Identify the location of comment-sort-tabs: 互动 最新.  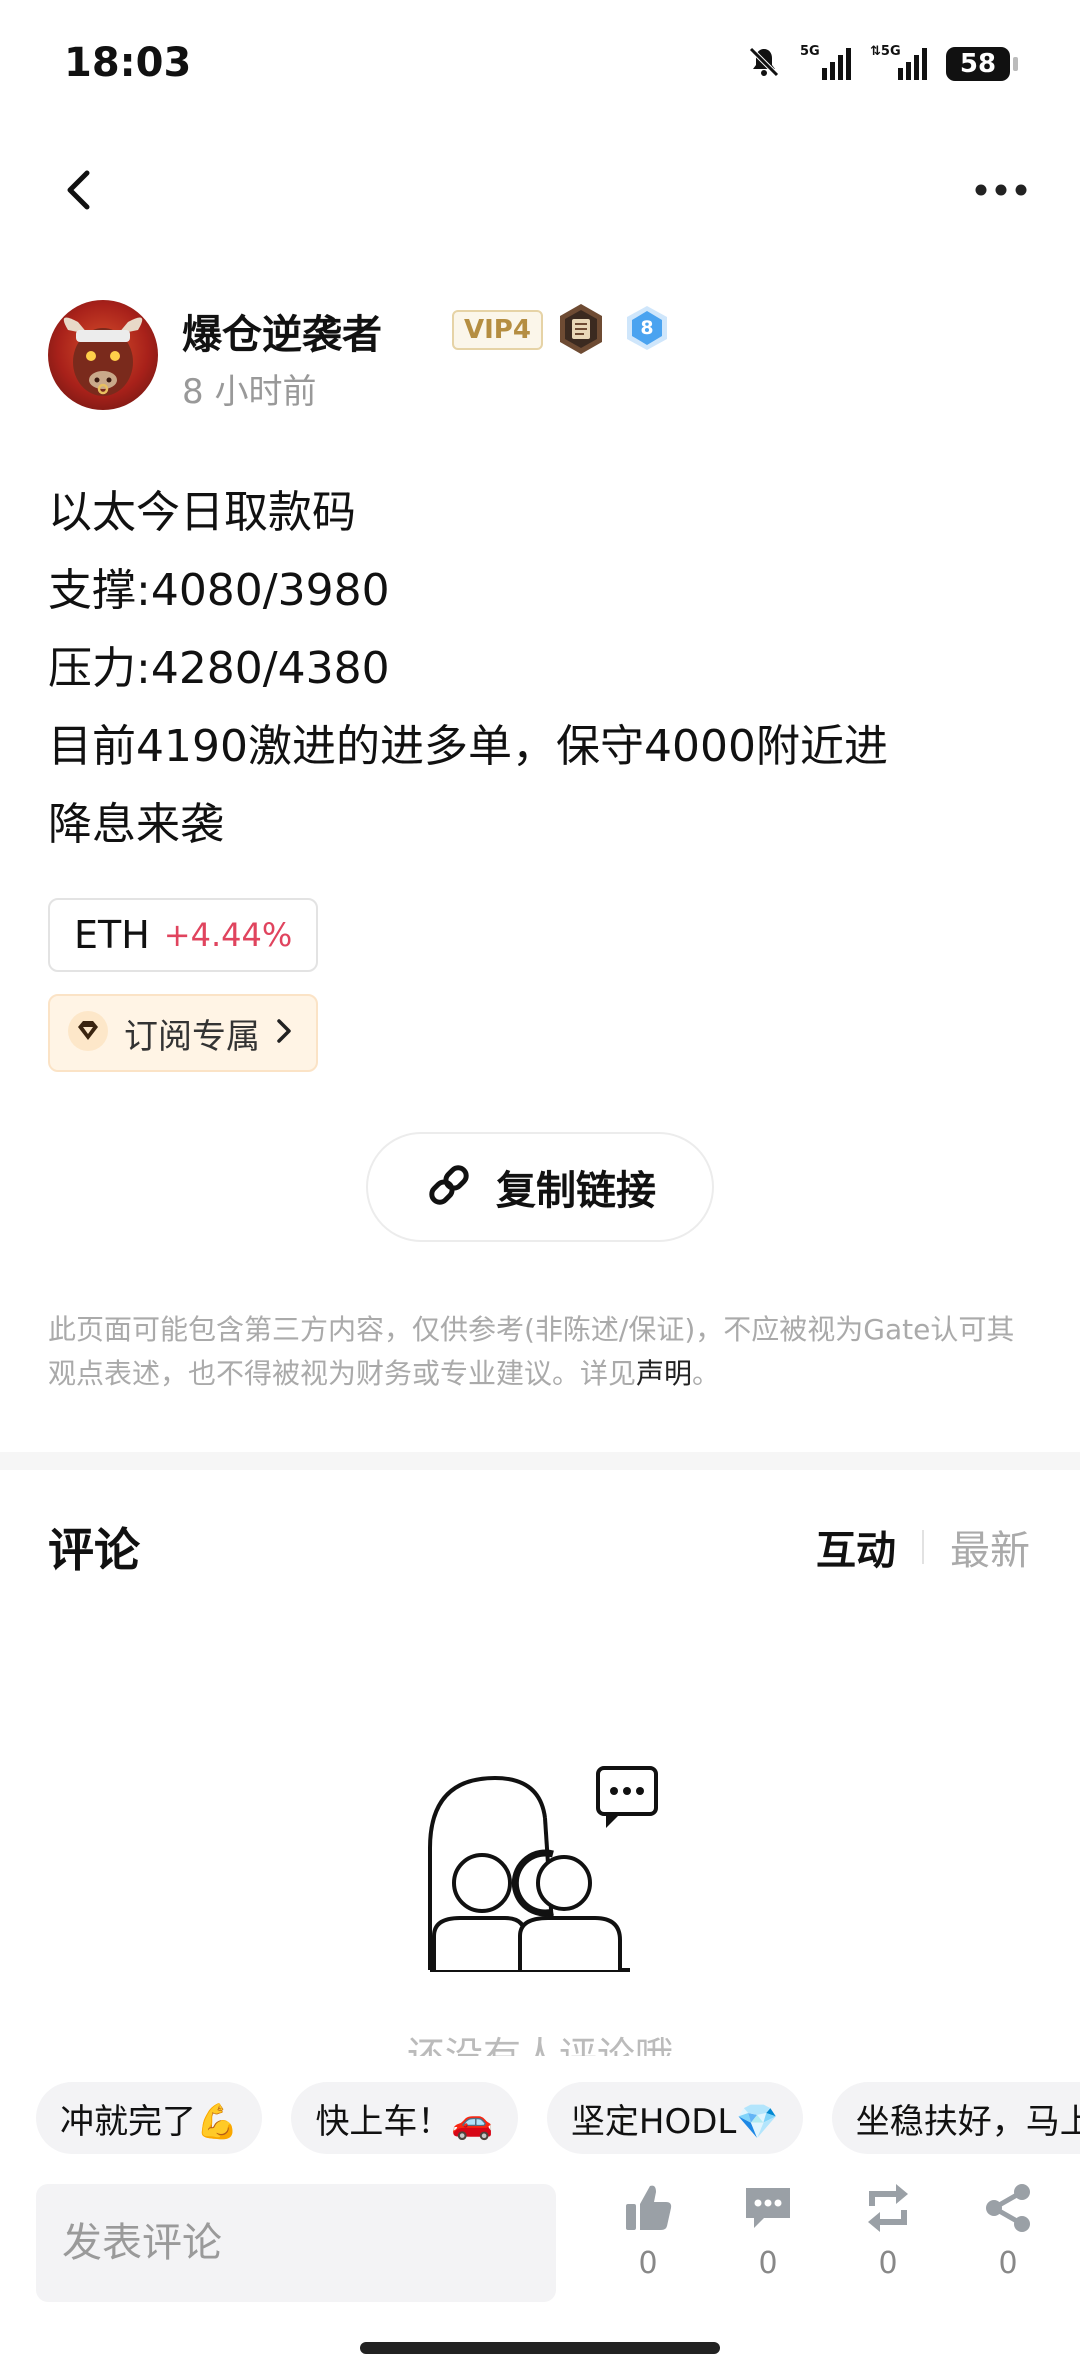
(923, 1547).